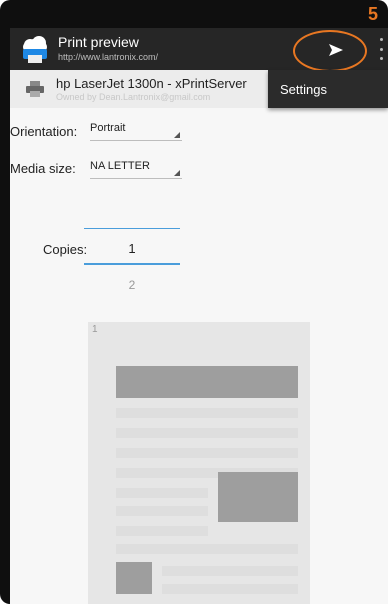 This screenshot has height=604, width=388. Describe the element at coordinates (328, 89) in the screenshot. I see `settings-menu-item: Settings` at that location.